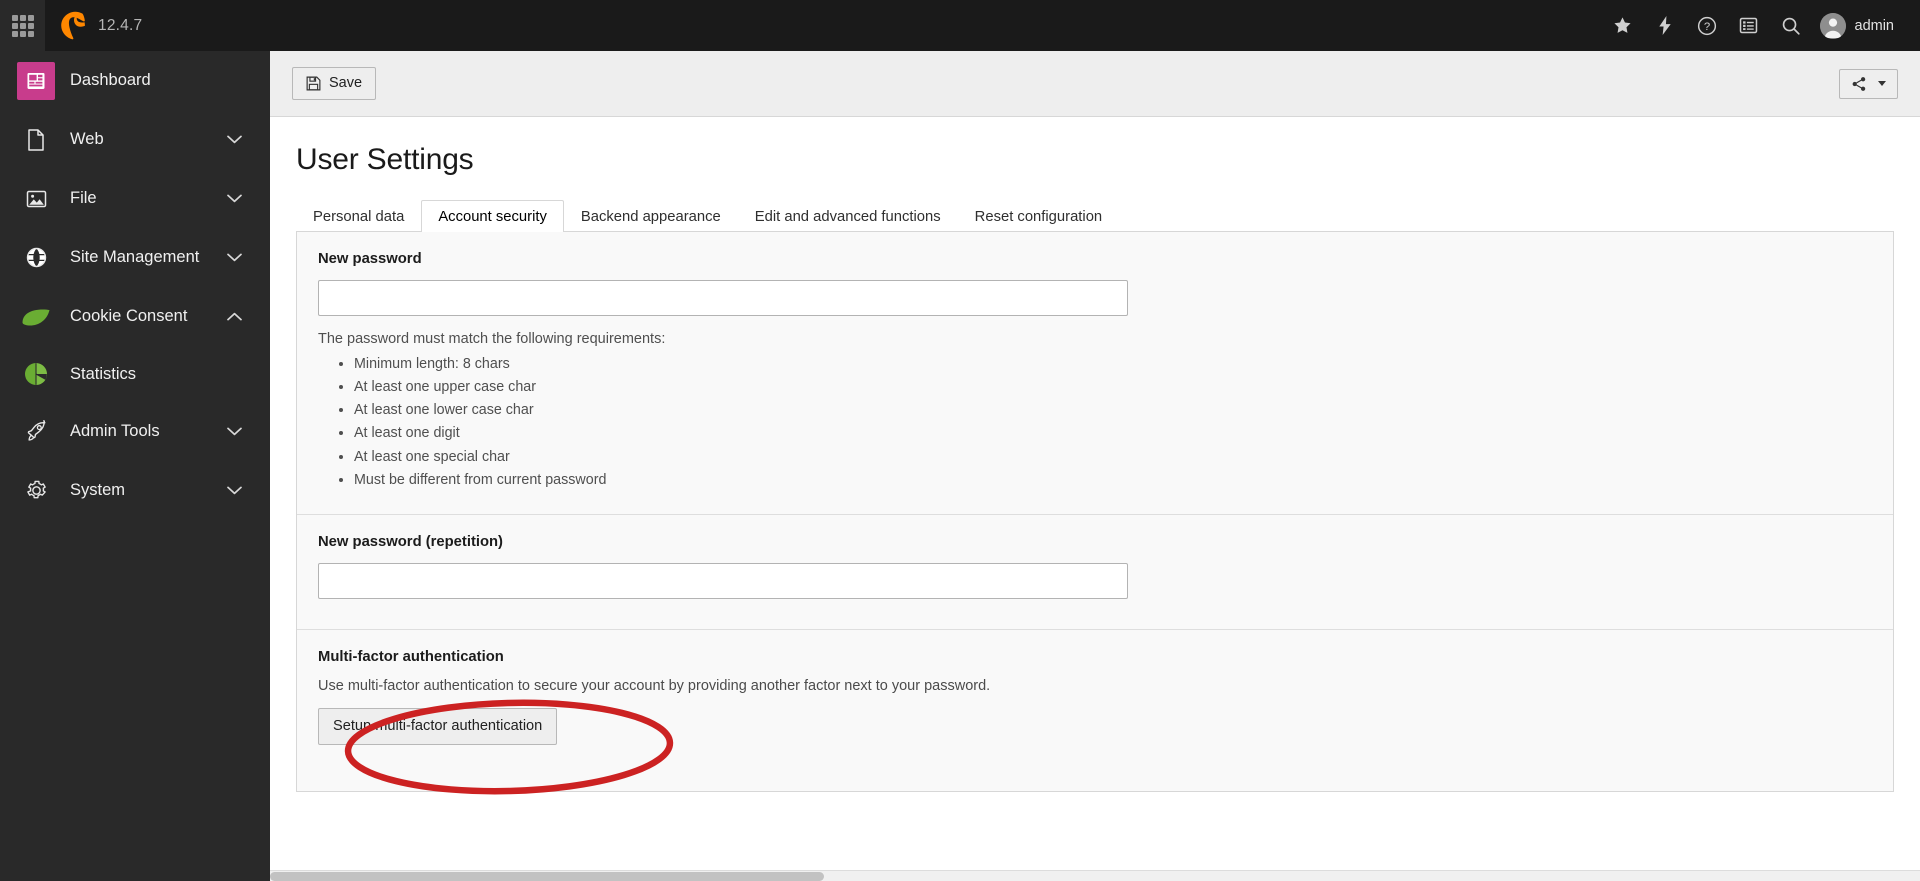 The image size is (1920, 881). I want to click on search-icon, so click(1791, 26).